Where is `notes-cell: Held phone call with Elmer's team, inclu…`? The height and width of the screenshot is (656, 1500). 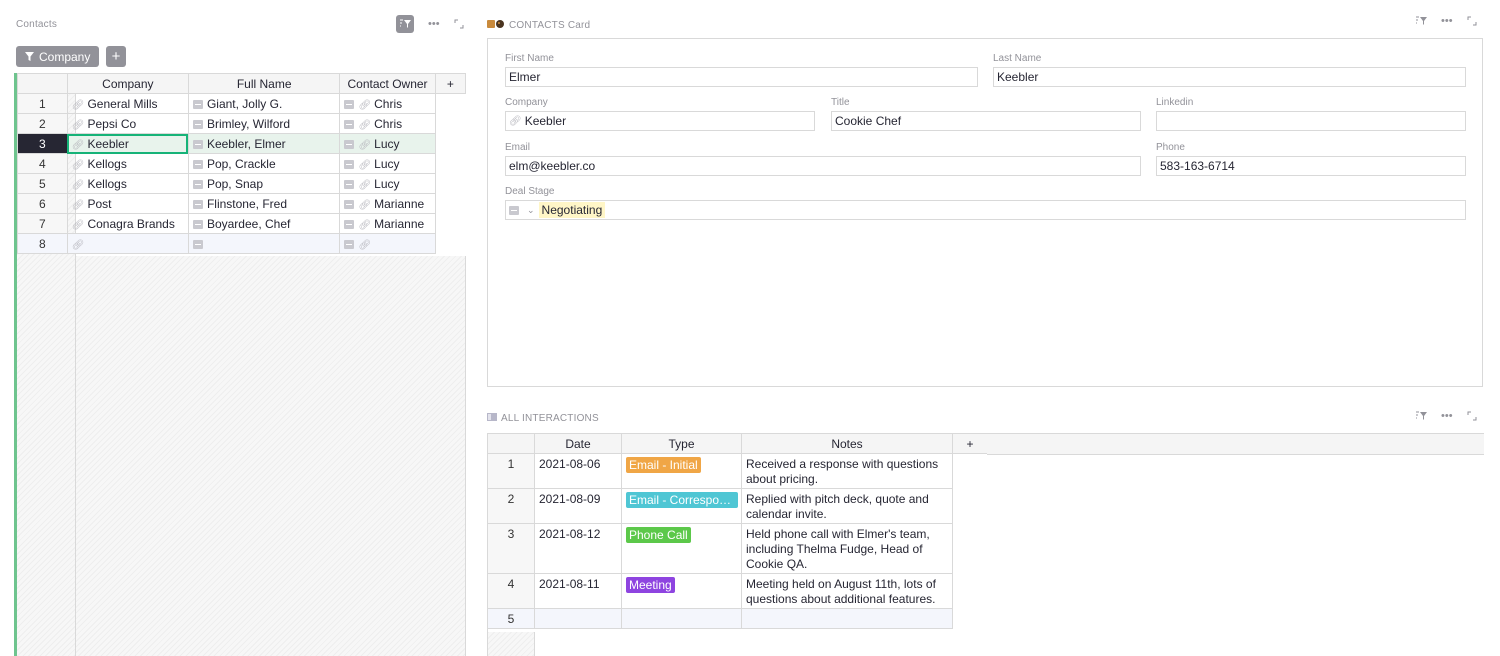 notes-cell: Held phone call with Elmer's team, inclu… is located at coordinates (847, 548).